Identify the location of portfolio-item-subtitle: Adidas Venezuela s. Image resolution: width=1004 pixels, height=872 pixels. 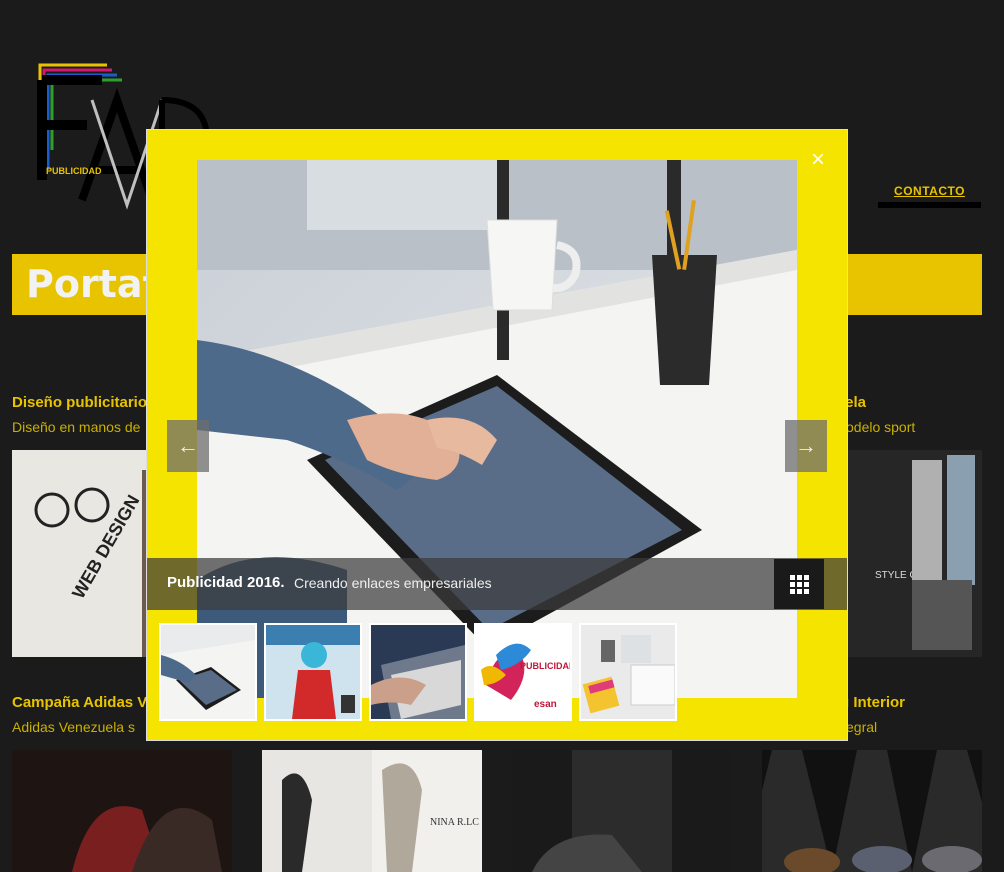
(73, 727).